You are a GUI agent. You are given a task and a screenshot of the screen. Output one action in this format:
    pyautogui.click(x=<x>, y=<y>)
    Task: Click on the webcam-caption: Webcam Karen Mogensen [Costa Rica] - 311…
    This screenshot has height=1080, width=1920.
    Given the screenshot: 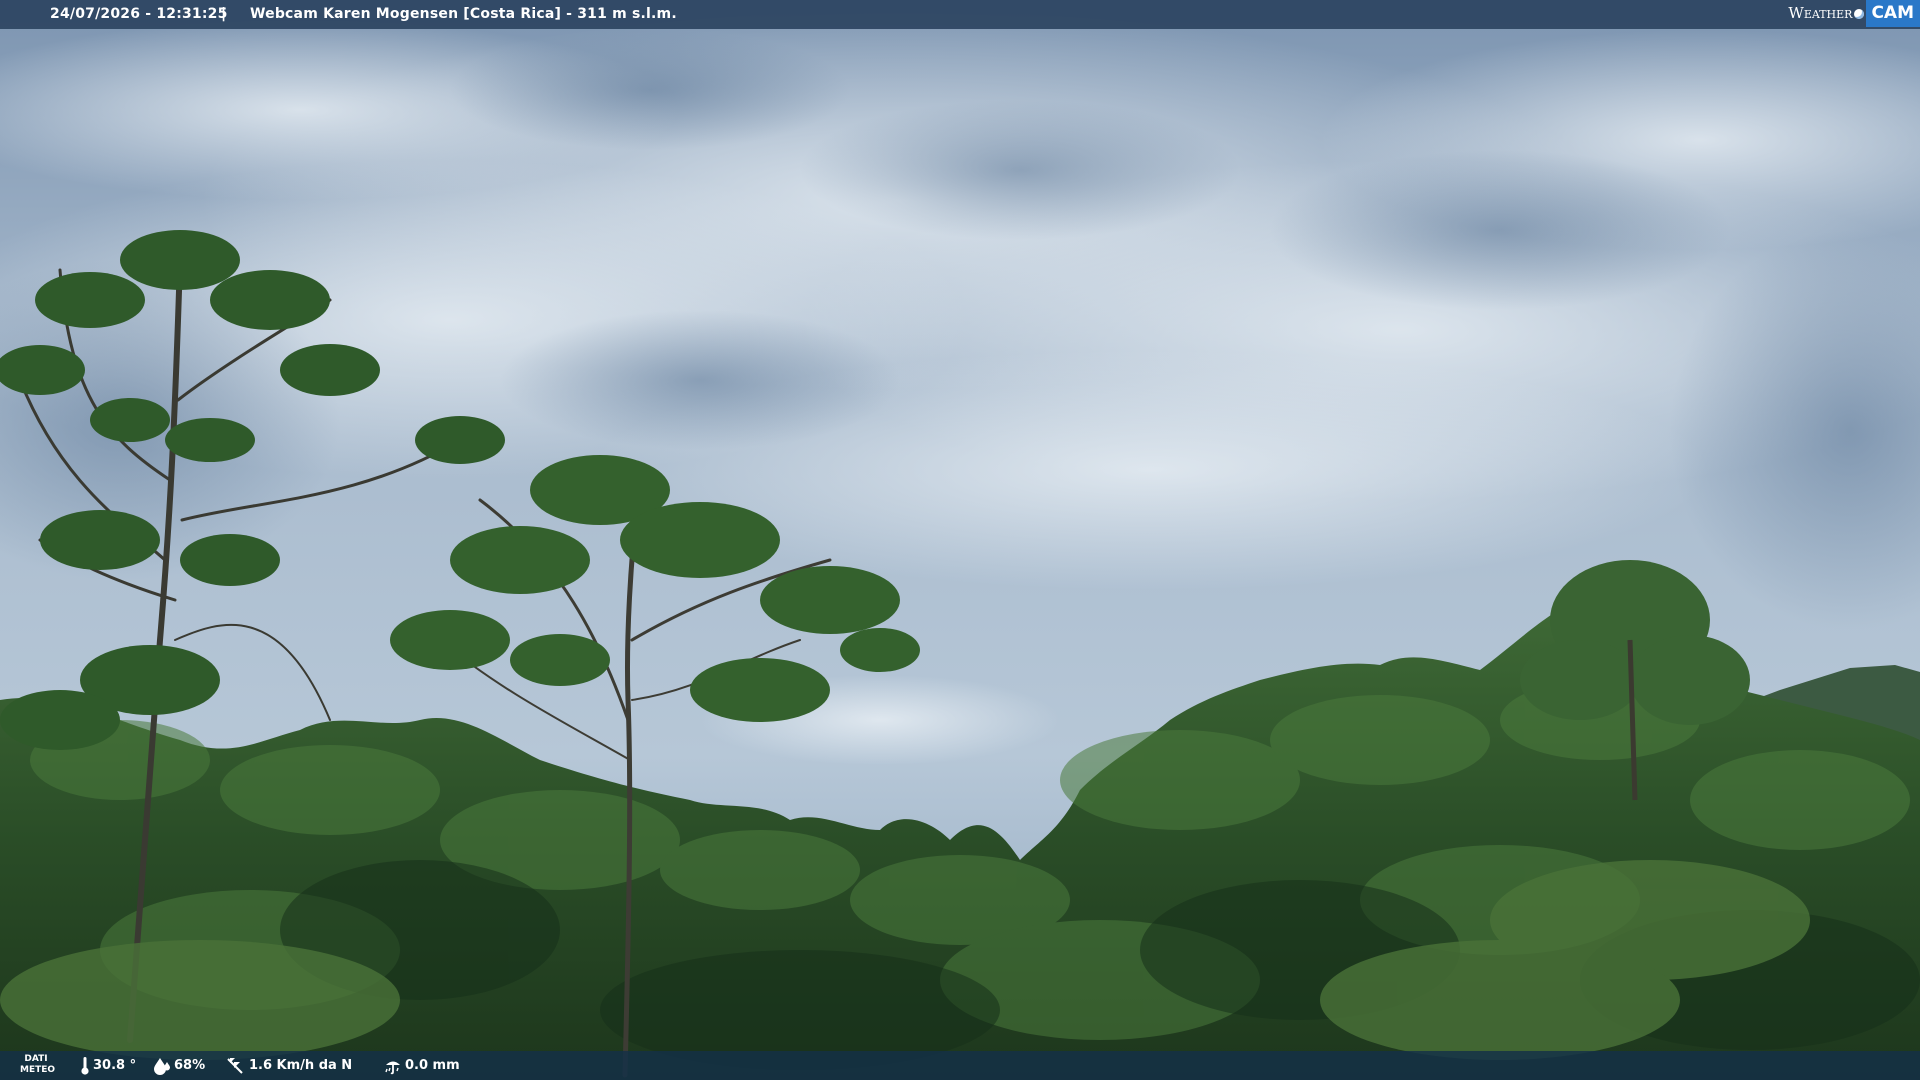 What is the action you would take?
    pyautogui.click(x=463, y=14)
    